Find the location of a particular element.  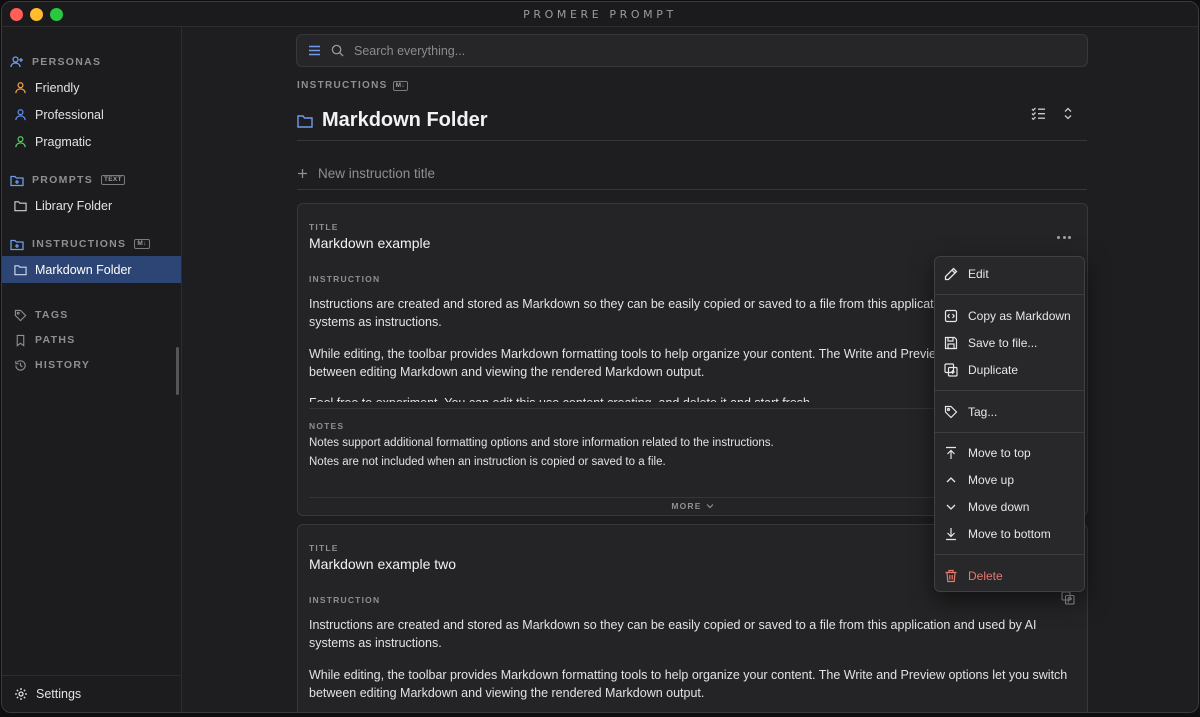

sidebar-item-label: Pragmatic is located at coordinates (63, 141).